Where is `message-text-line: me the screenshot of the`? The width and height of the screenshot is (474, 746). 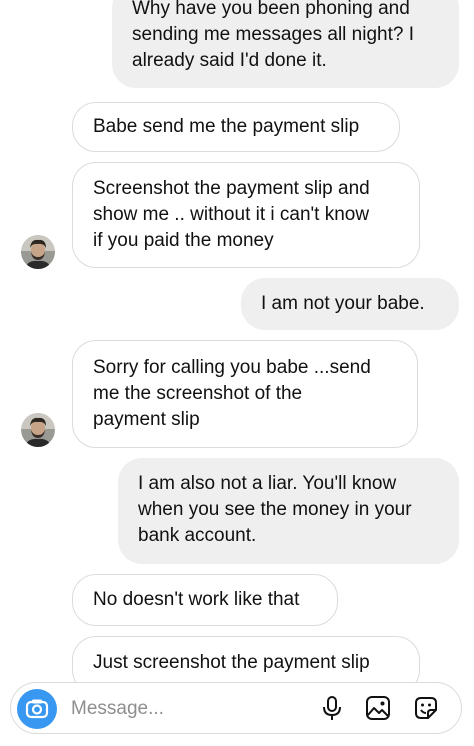
message-text-line: me the screenshot of the is located at coordinates (198, 393).